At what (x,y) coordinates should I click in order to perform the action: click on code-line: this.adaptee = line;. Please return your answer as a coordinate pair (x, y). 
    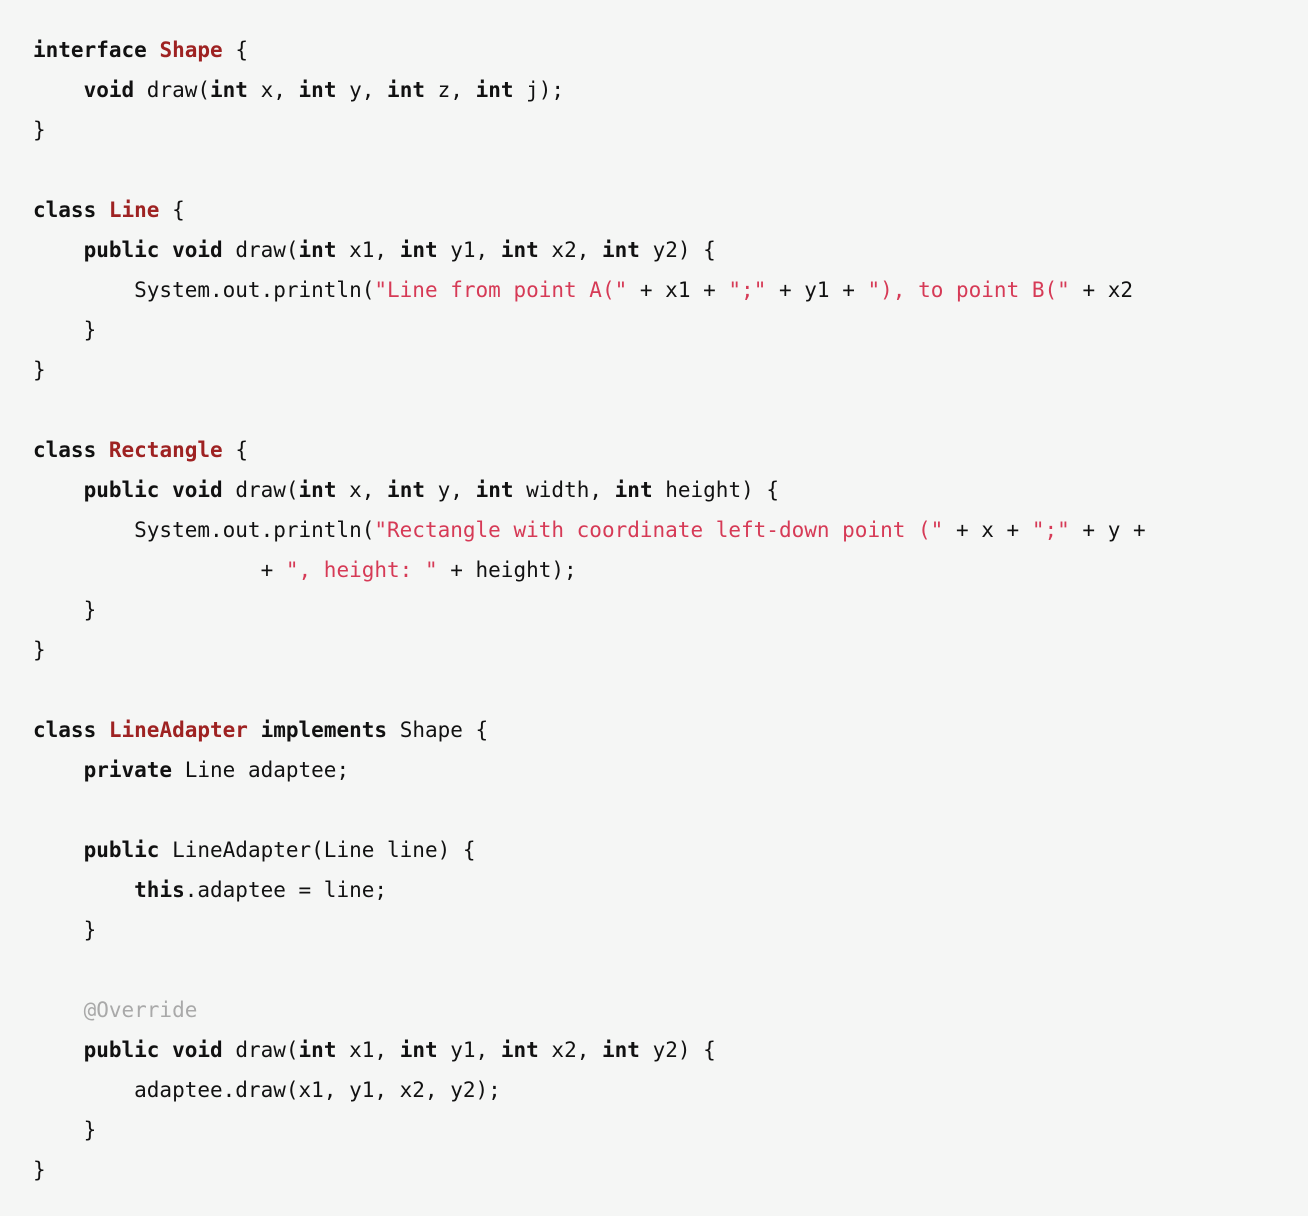
    Looking at the image, I should click on (670, 890).